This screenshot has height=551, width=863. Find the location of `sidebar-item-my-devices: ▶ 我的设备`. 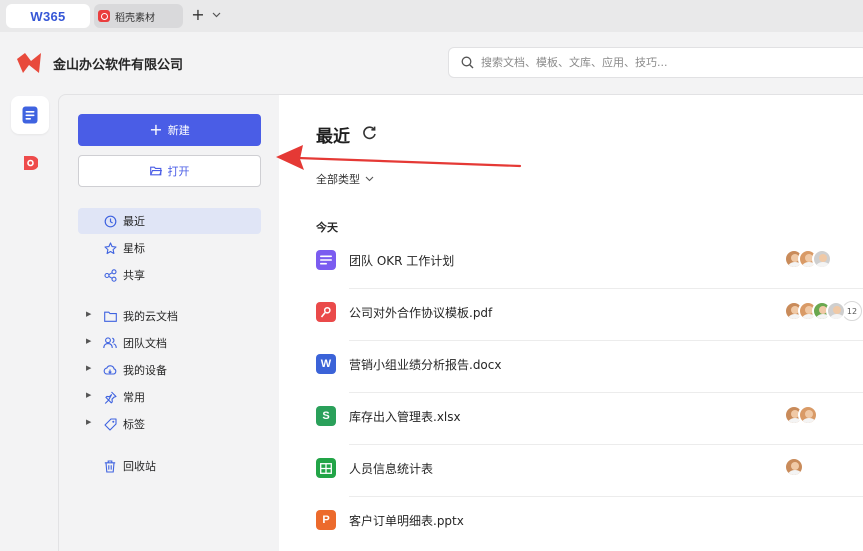

sidebar-item-my-devices: ▶ 我的设备 is located at coordinates (169, 370).